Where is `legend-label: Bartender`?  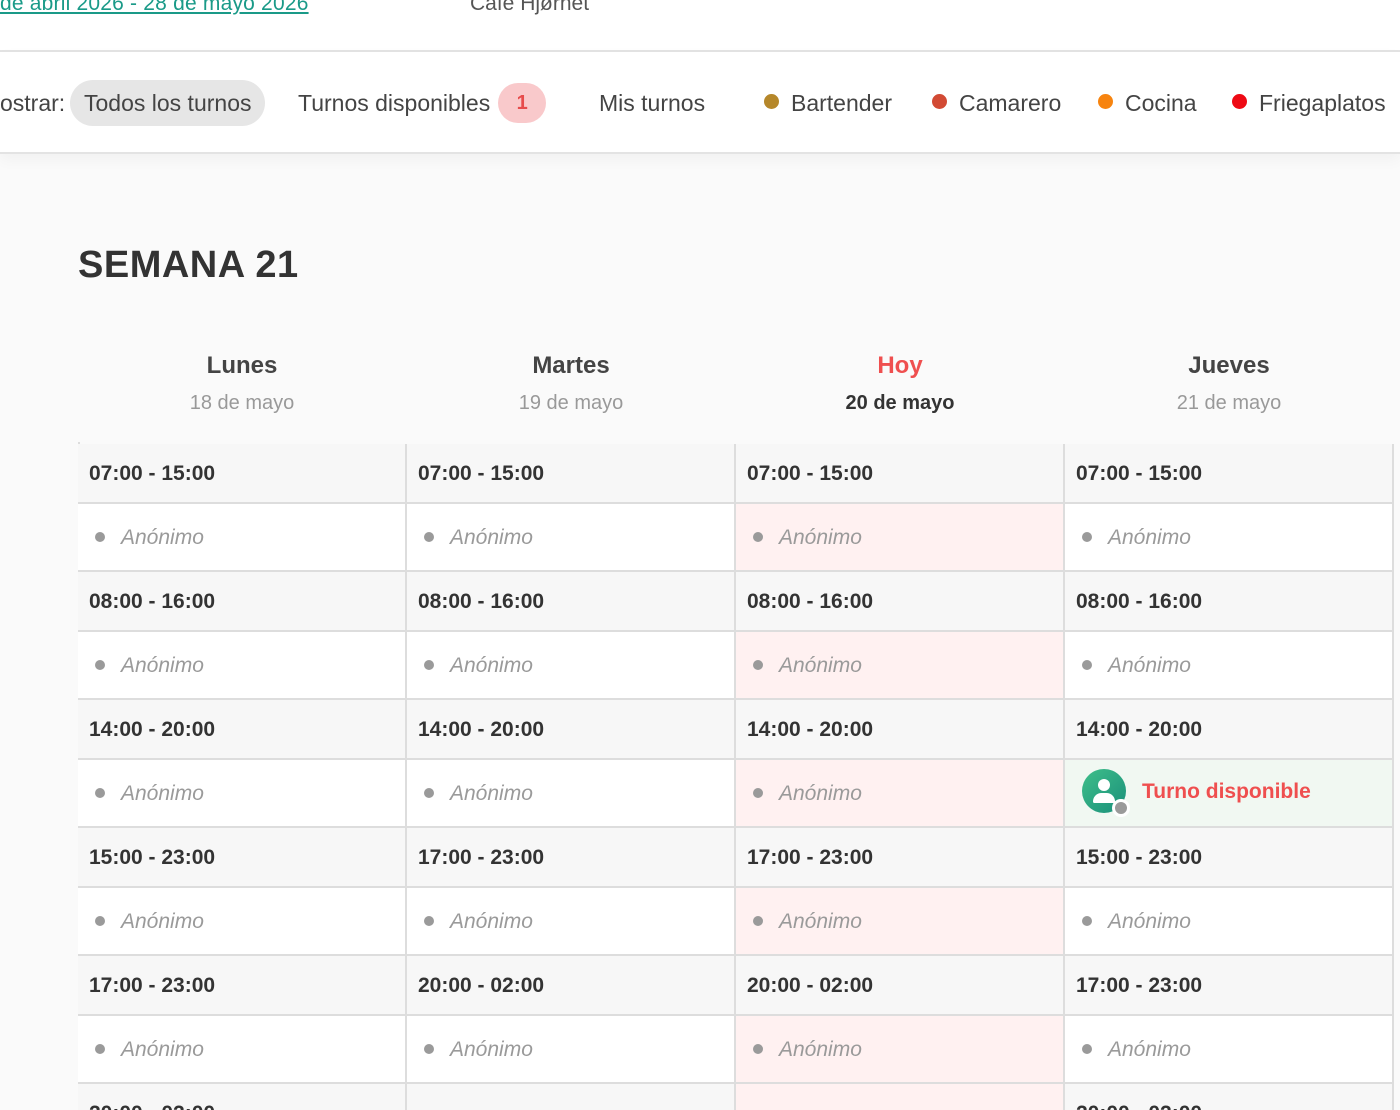
legend-label: Bartender is located at coordinates (842, 103).